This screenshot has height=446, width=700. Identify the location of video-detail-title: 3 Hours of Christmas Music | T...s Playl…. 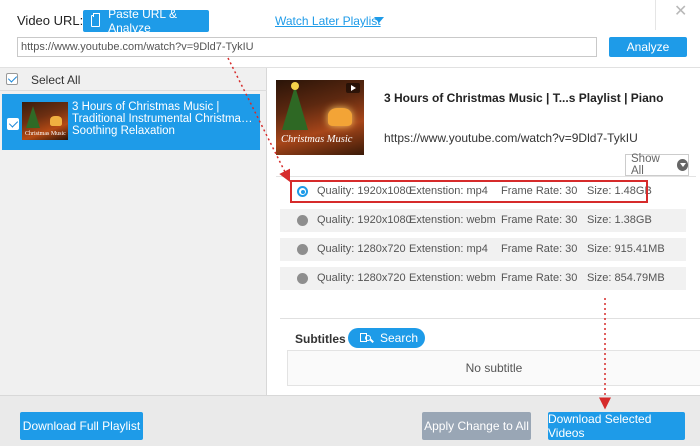
(524, 98).